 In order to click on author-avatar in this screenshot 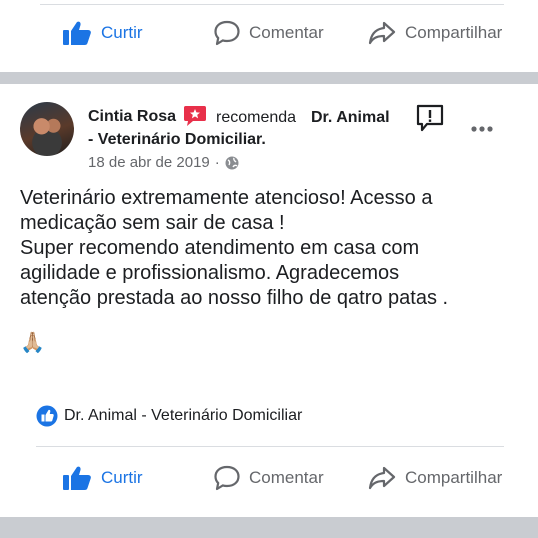, I will do `click(47, 129)`.